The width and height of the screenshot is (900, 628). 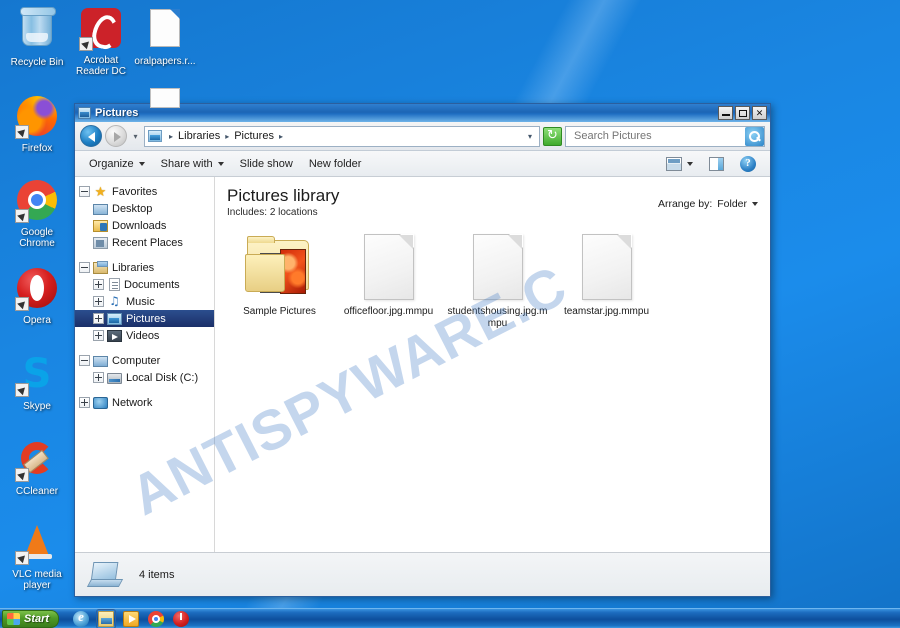 I want to click on sidebar-item-libraries: Libraries, so click(x=144, y=267).